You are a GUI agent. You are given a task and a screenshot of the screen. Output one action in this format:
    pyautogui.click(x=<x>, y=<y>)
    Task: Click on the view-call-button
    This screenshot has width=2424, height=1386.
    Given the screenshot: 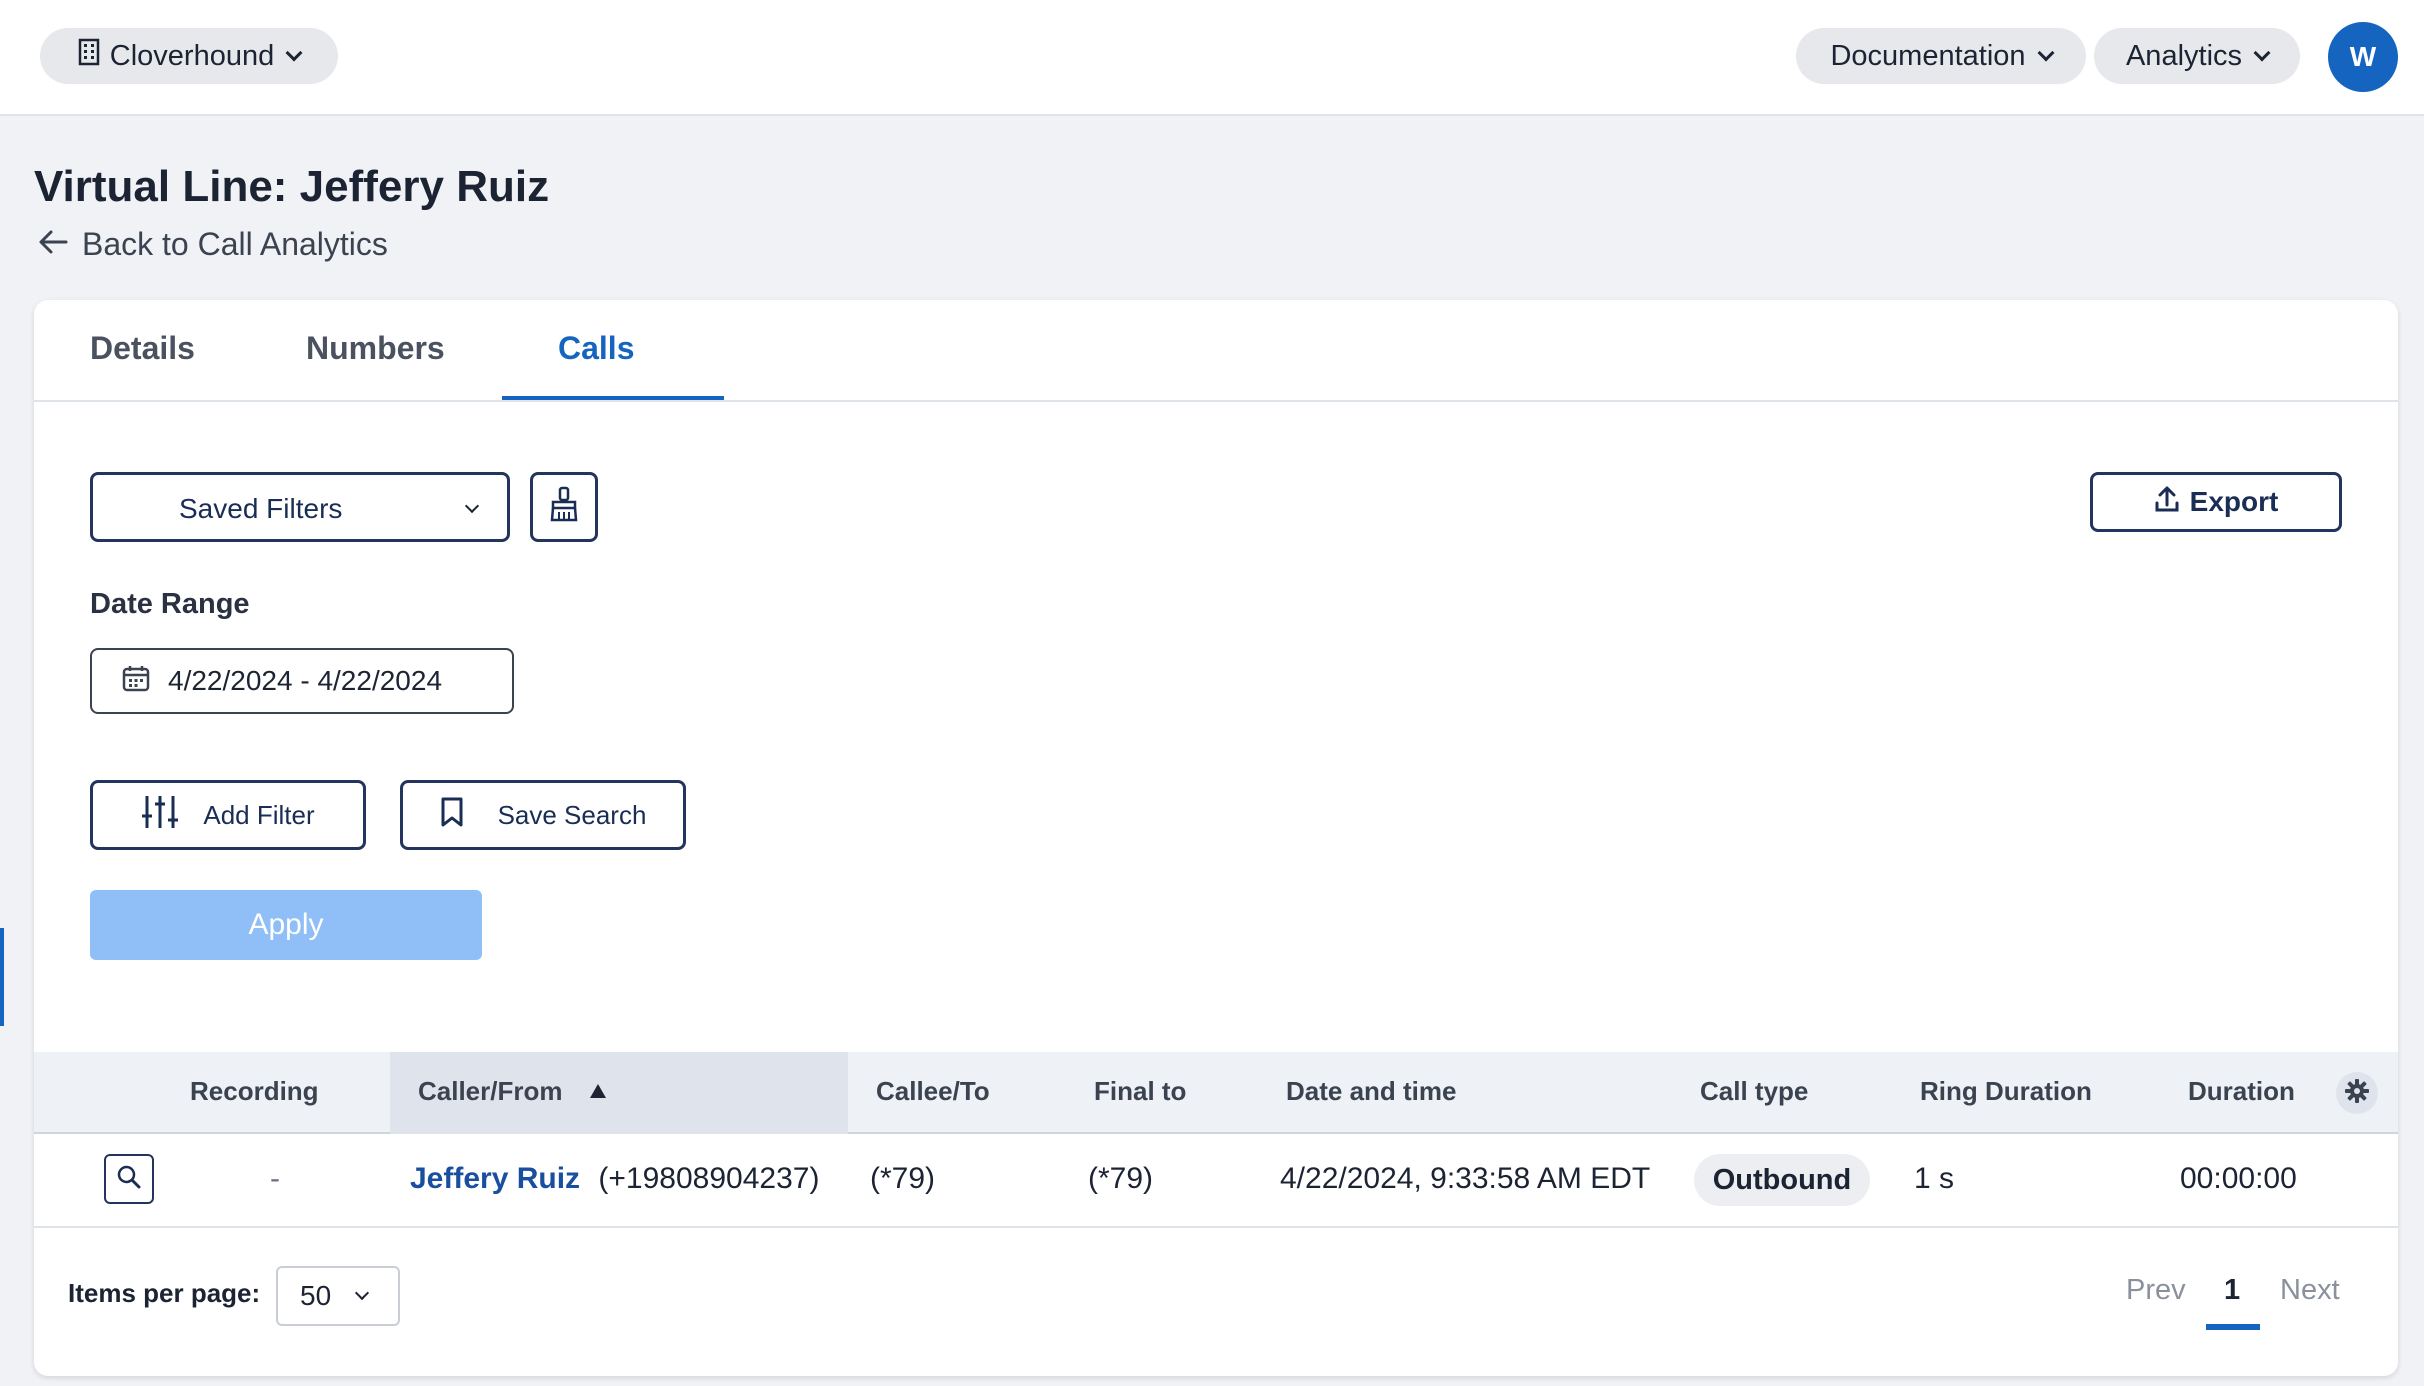 What is the action you would take?
    pyautogui.click(x=129, y=1179)
    